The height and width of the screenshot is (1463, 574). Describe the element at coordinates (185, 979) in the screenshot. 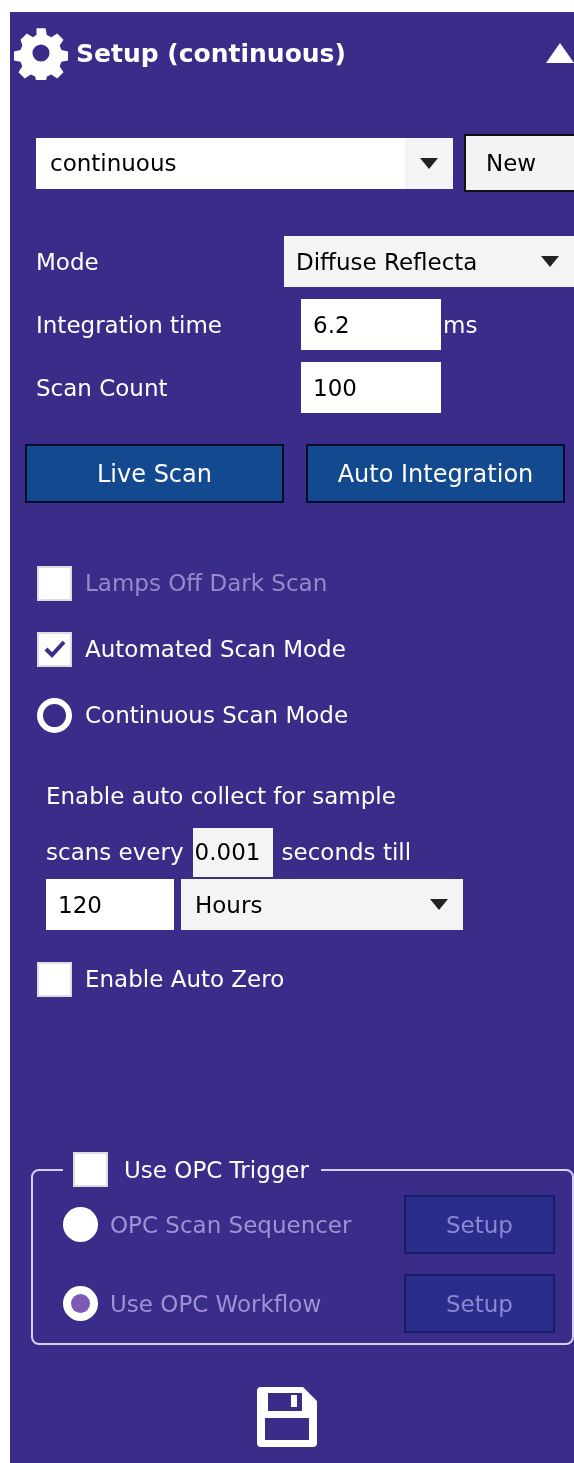

I see `option-label: Enable Auto Zero` at that location.